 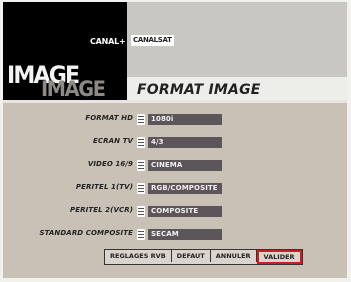 I want to click on setting-value-field: 1080i, so click(x=185, y=119).